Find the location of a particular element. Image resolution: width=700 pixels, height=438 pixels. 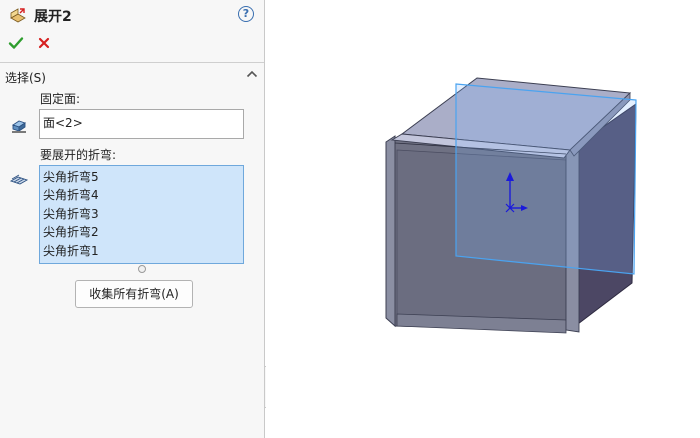

panel-title: 展开2 is located at coordinates (53, 17).